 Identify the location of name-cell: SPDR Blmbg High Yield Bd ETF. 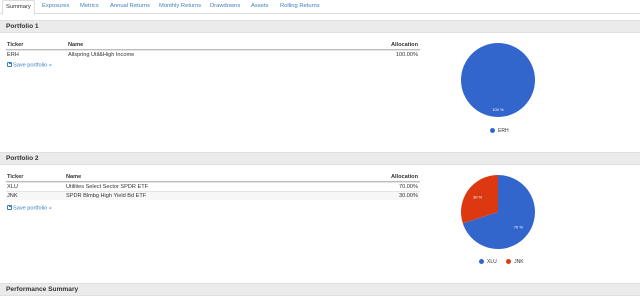
(106, 196).